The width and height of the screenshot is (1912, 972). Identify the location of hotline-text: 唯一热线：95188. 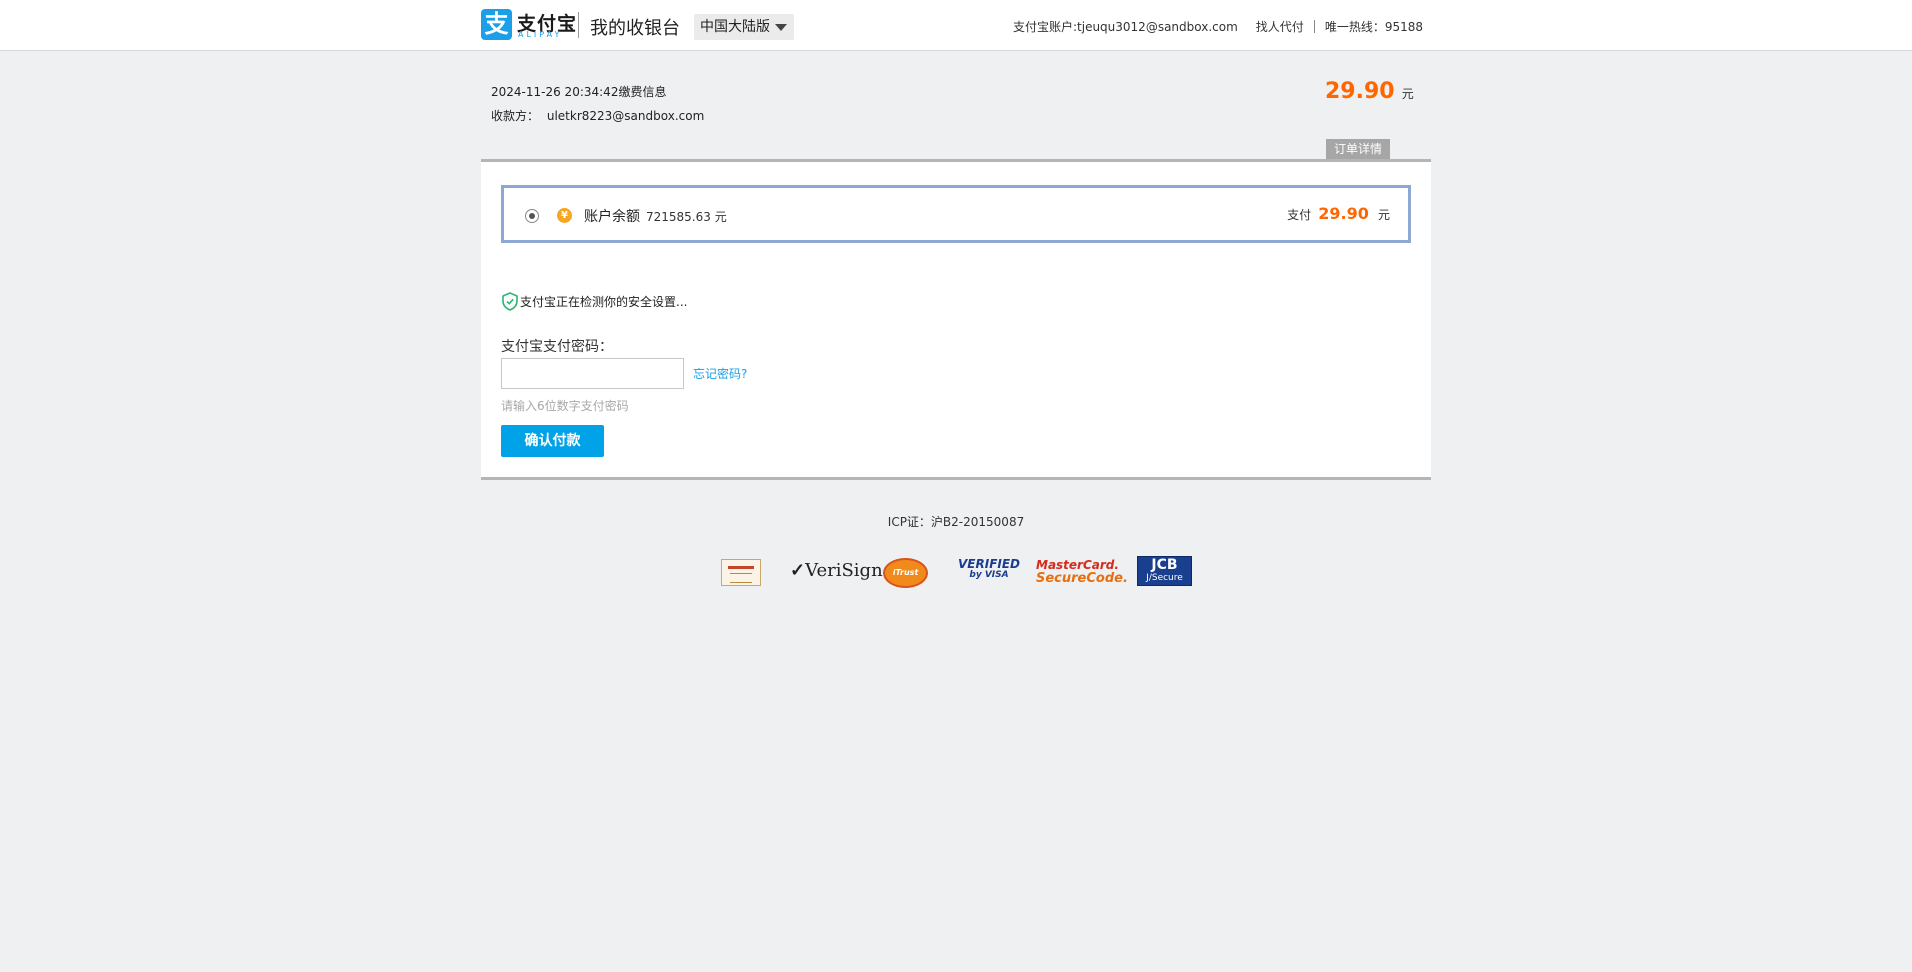
(1373, 27).